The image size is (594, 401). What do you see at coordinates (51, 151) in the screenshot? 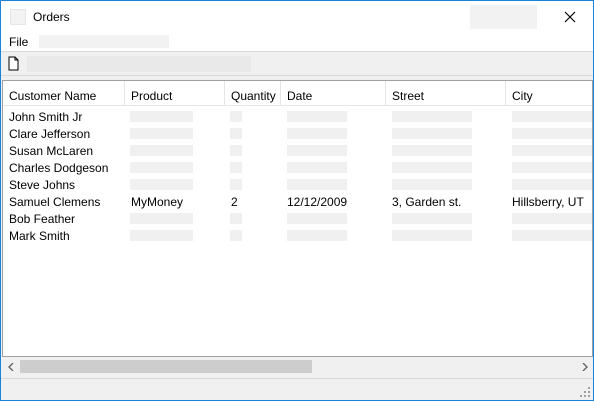
I see `cell-customer-name: Susan McLaren` at bounding box center [51, 151].